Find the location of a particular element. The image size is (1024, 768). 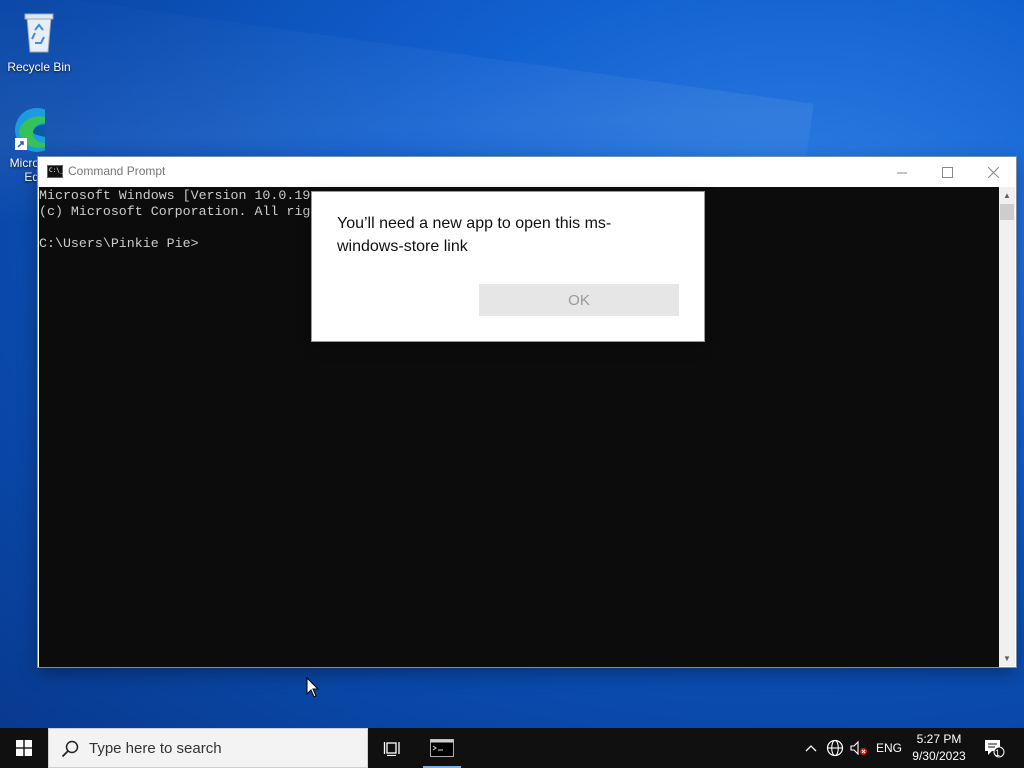

clock-date: 9/30/2023 is located at coordinates (939, 756).